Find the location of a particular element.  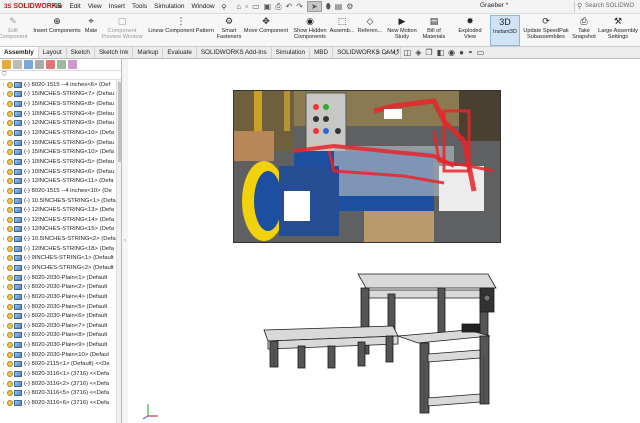

assembly-model is located at coordinates (378, 341).